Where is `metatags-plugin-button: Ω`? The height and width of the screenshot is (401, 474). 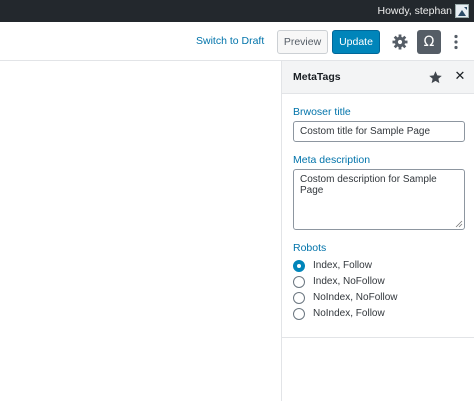
metatags-plugin-button: Ω is located at coordinates (429, 42).